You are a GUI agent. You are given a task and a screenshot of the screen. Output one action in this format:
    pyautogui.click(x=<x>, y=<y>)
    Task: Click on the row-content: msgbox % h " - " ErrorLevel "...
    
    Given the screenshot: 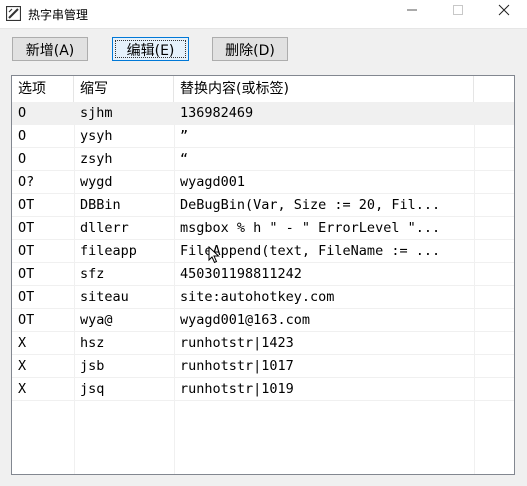 What is the action you would take?
    pyautogui.click(x=310, y=228)
    